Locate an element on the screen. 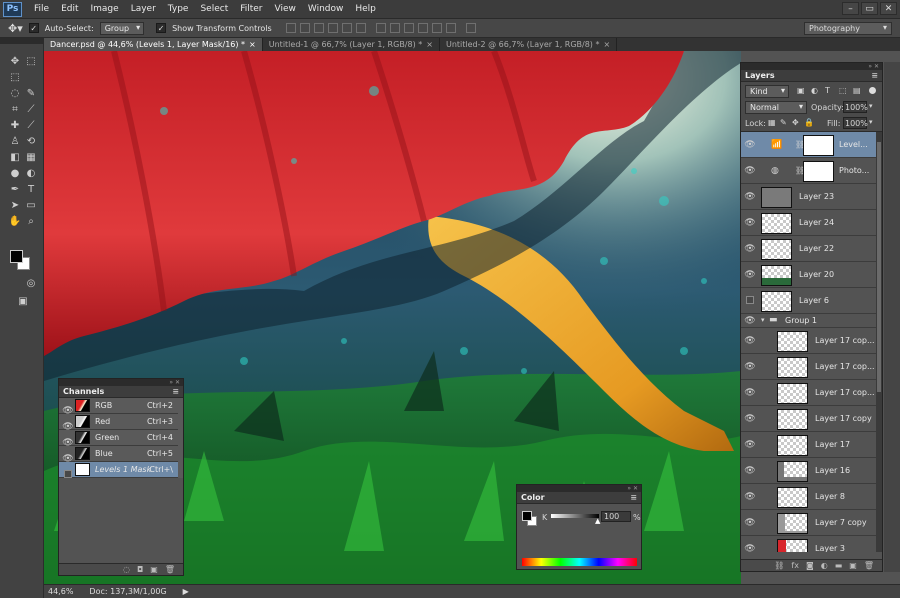 The width and height of the screenshot is (900, 598). channel-row-rgb: 👁 RGB Ctrl+2 is located at coordinates (118, 407).